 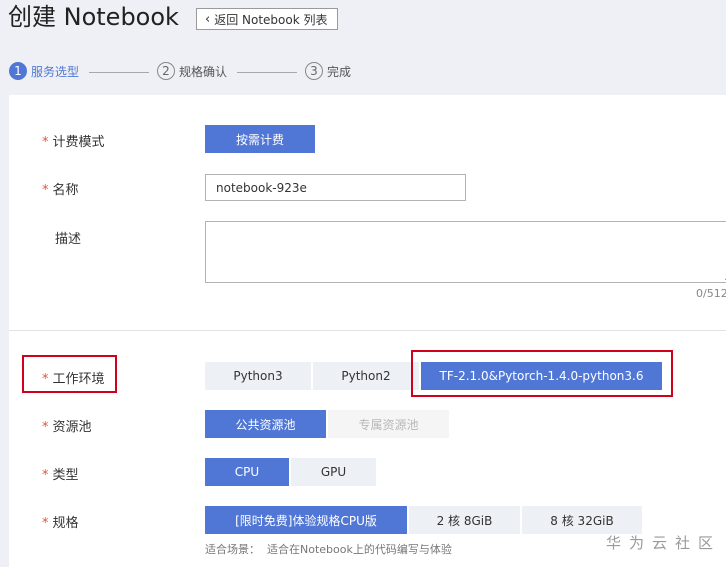 I want to click on spec-hint: 适合场景： 适合在Notebook上的代码编写与体验, so click(x=328, y=549).